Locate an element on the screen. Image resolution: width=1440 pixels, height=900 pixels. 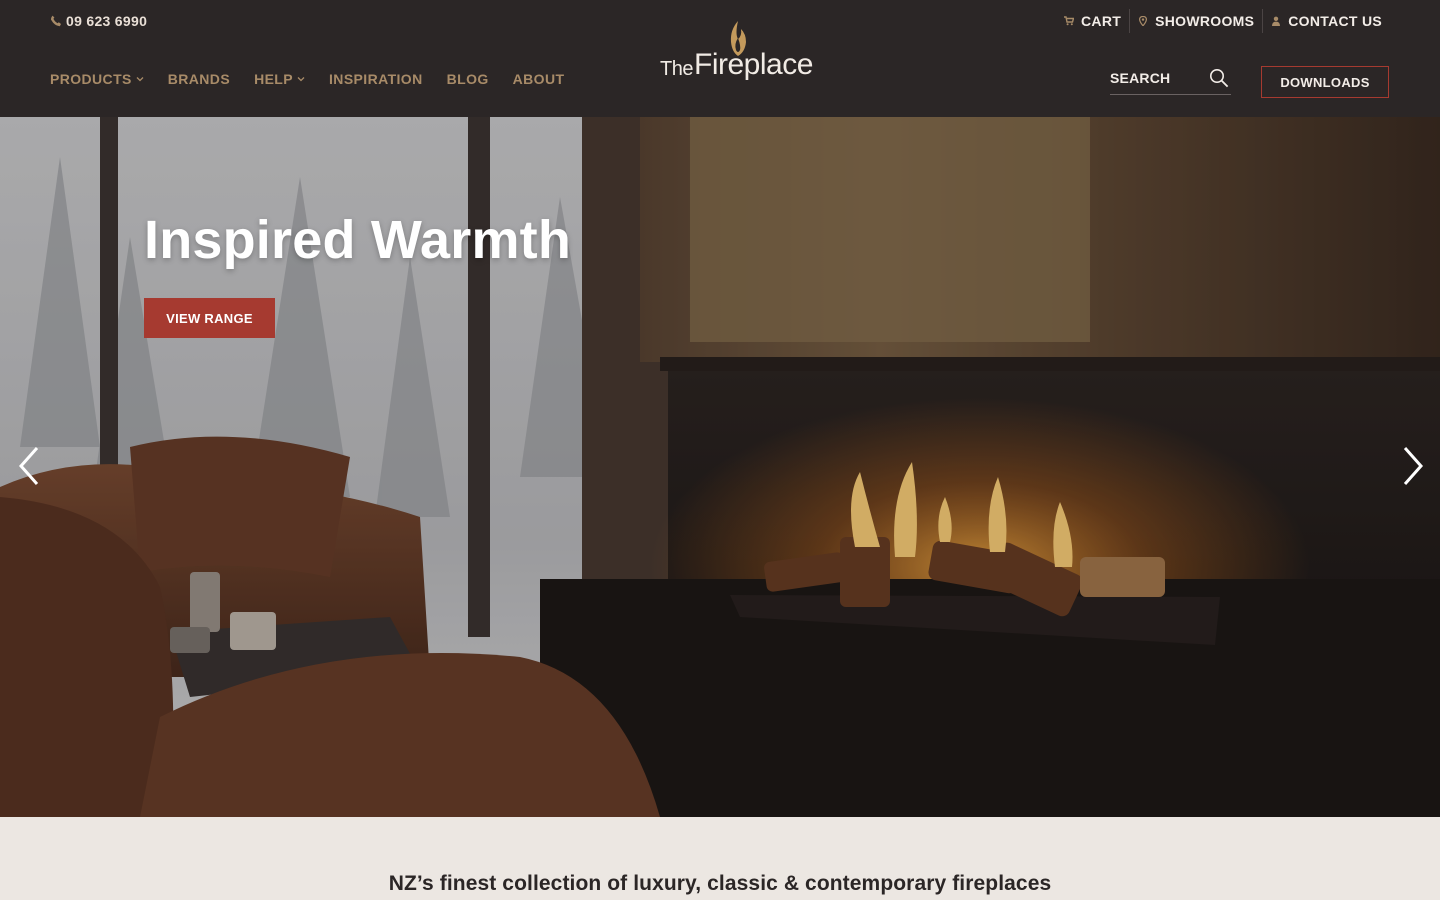
view-range-button: VIEW RANGE is located at coordinates (209, 318).